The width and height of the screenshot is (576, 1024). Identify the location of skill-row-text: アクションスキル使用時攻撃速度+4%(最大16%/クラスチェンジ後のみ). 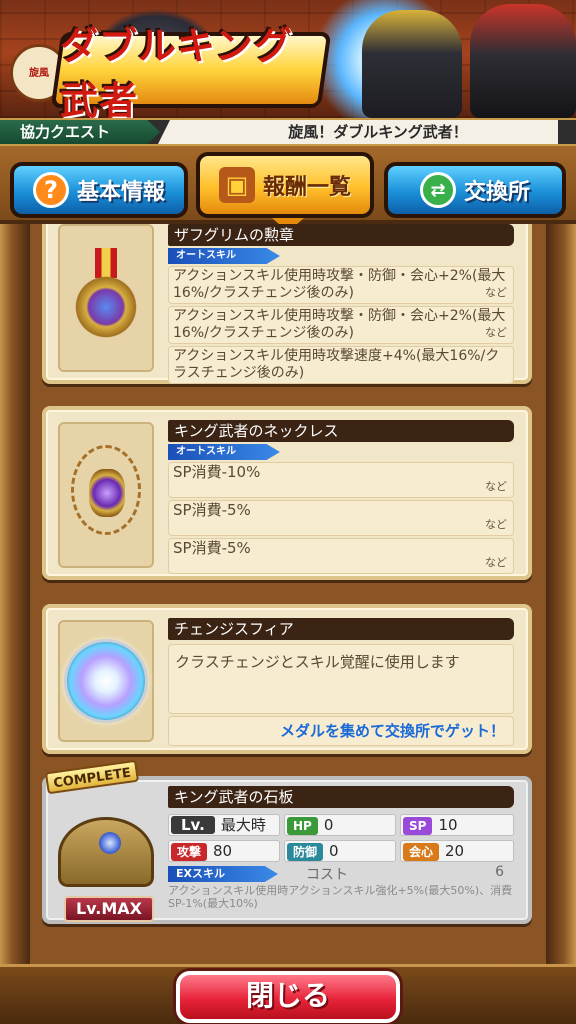
(336, 364).